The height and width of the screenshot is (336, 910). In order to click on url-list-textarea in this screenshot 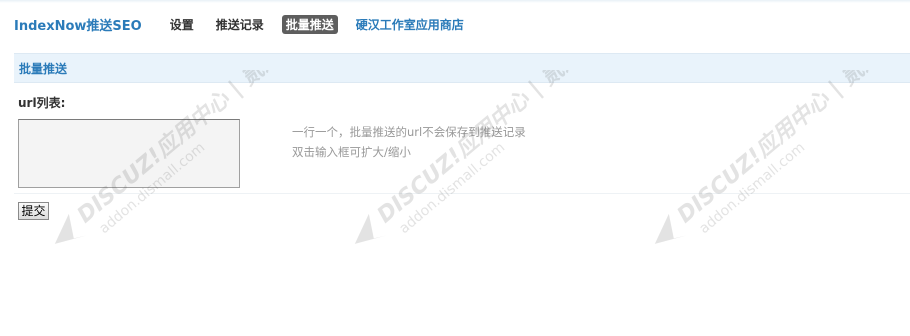, I will do `click(129, 153)`.